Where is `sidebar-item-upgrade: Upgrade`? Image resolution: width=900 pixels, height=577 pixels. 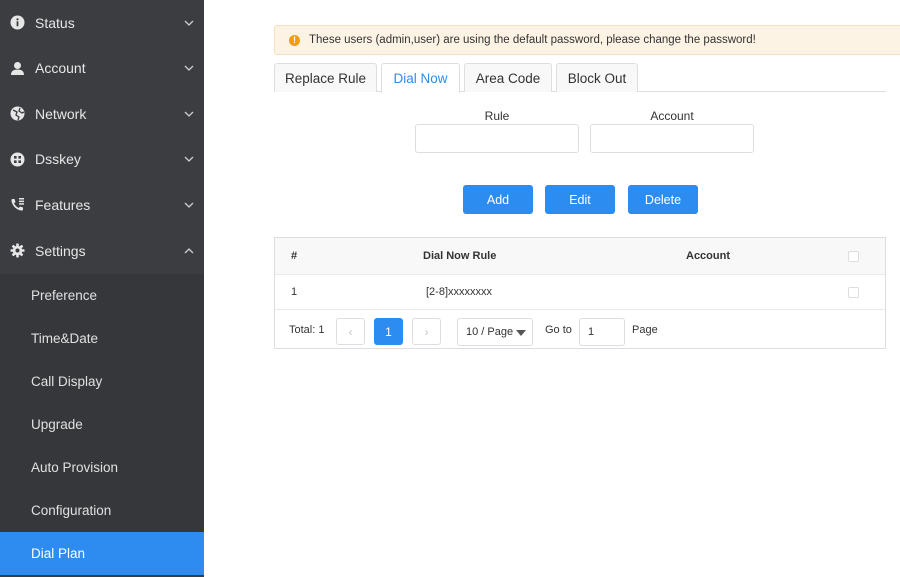
sidebar-item-upgrade: Upgrade is located at coordinates (102, 424).